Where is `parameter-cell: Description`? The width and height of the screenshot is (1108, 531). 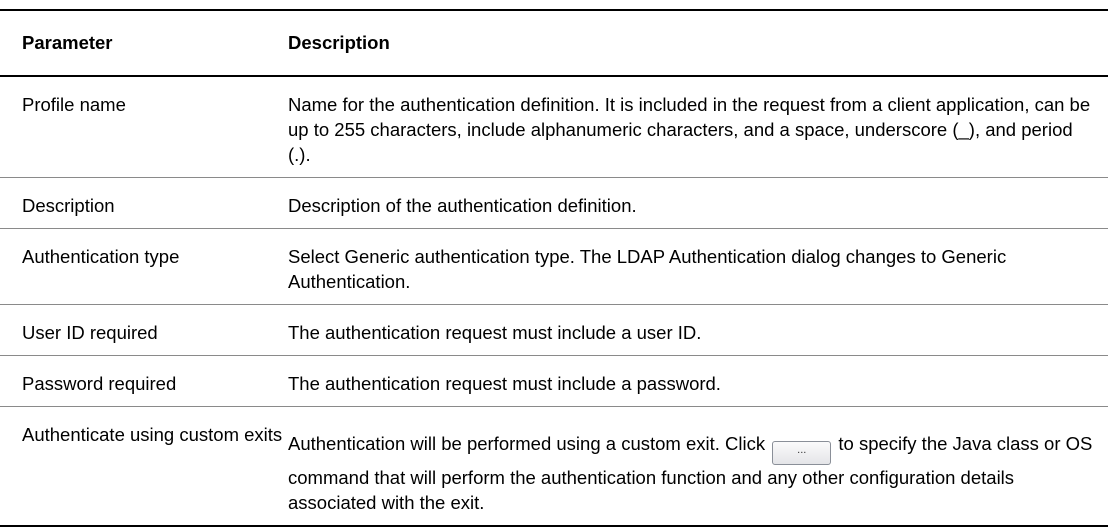 parameter-cell: Description is located at coordinates (144, 203).